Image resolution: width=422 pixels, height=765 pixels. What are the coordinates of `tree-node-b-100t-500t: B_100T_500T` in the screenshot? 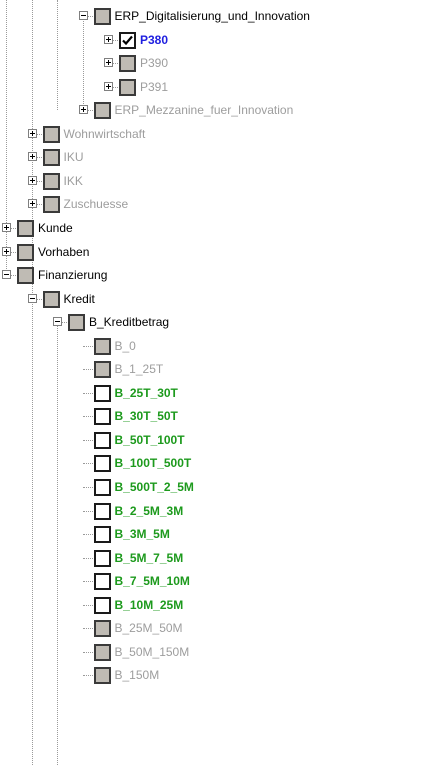 It's located at (211, 463).